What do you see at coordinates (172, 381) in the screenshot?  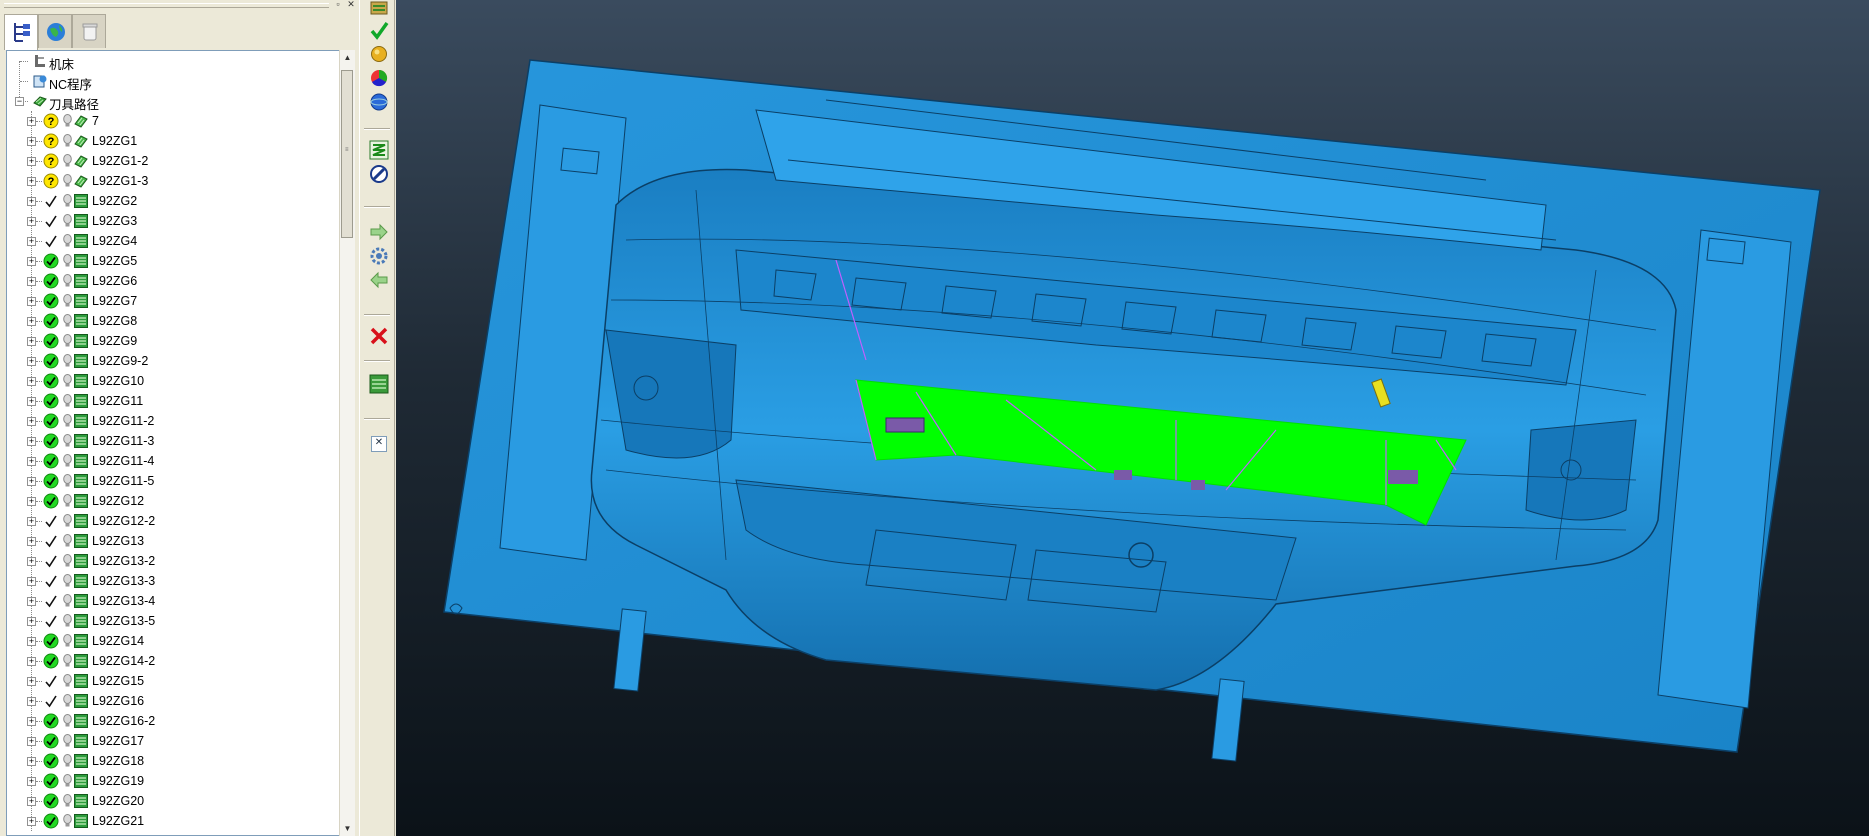 I see `toolpath-row: + L92ZG10` at bounding box center [172, 381].